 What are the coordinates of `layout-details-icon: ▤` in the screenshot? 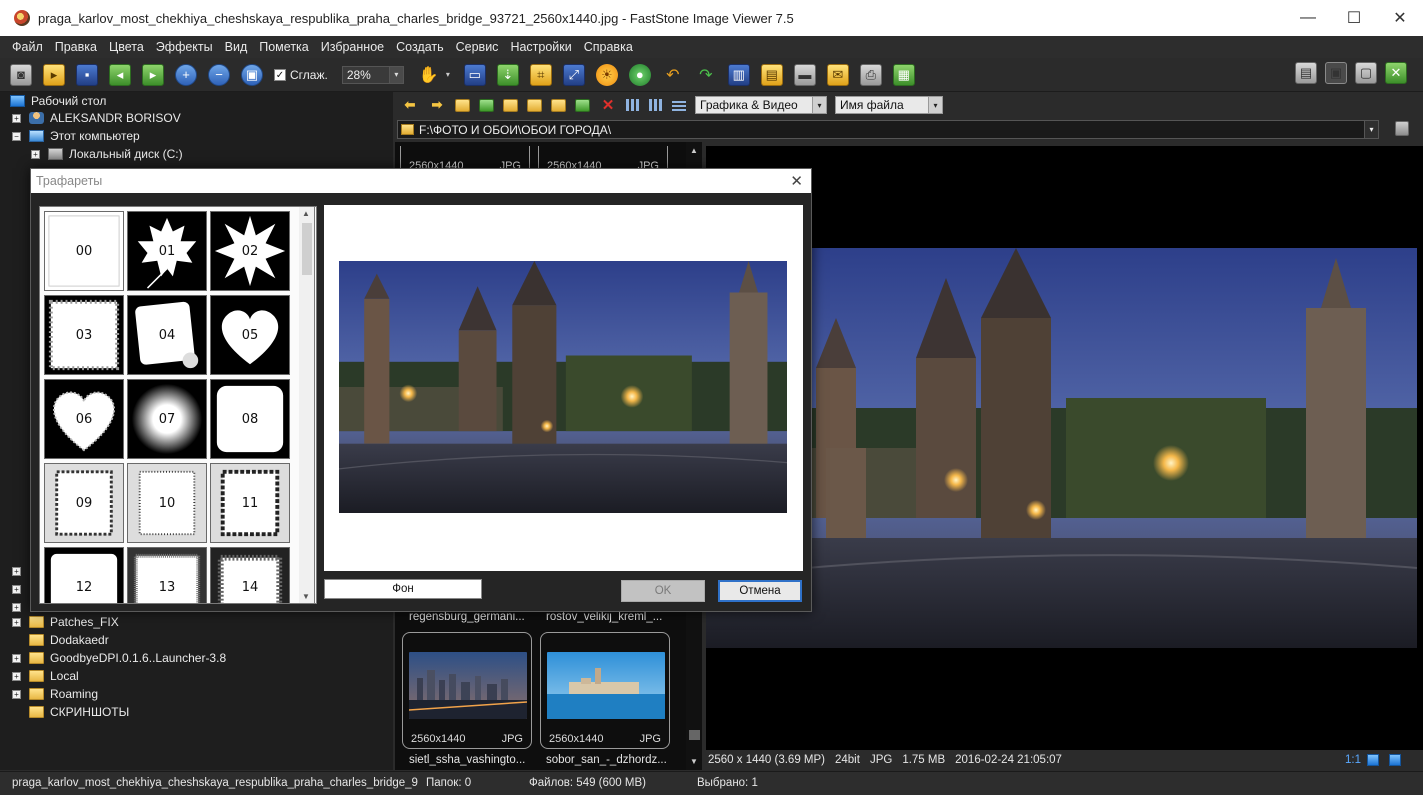 It's located at (1306, 73).